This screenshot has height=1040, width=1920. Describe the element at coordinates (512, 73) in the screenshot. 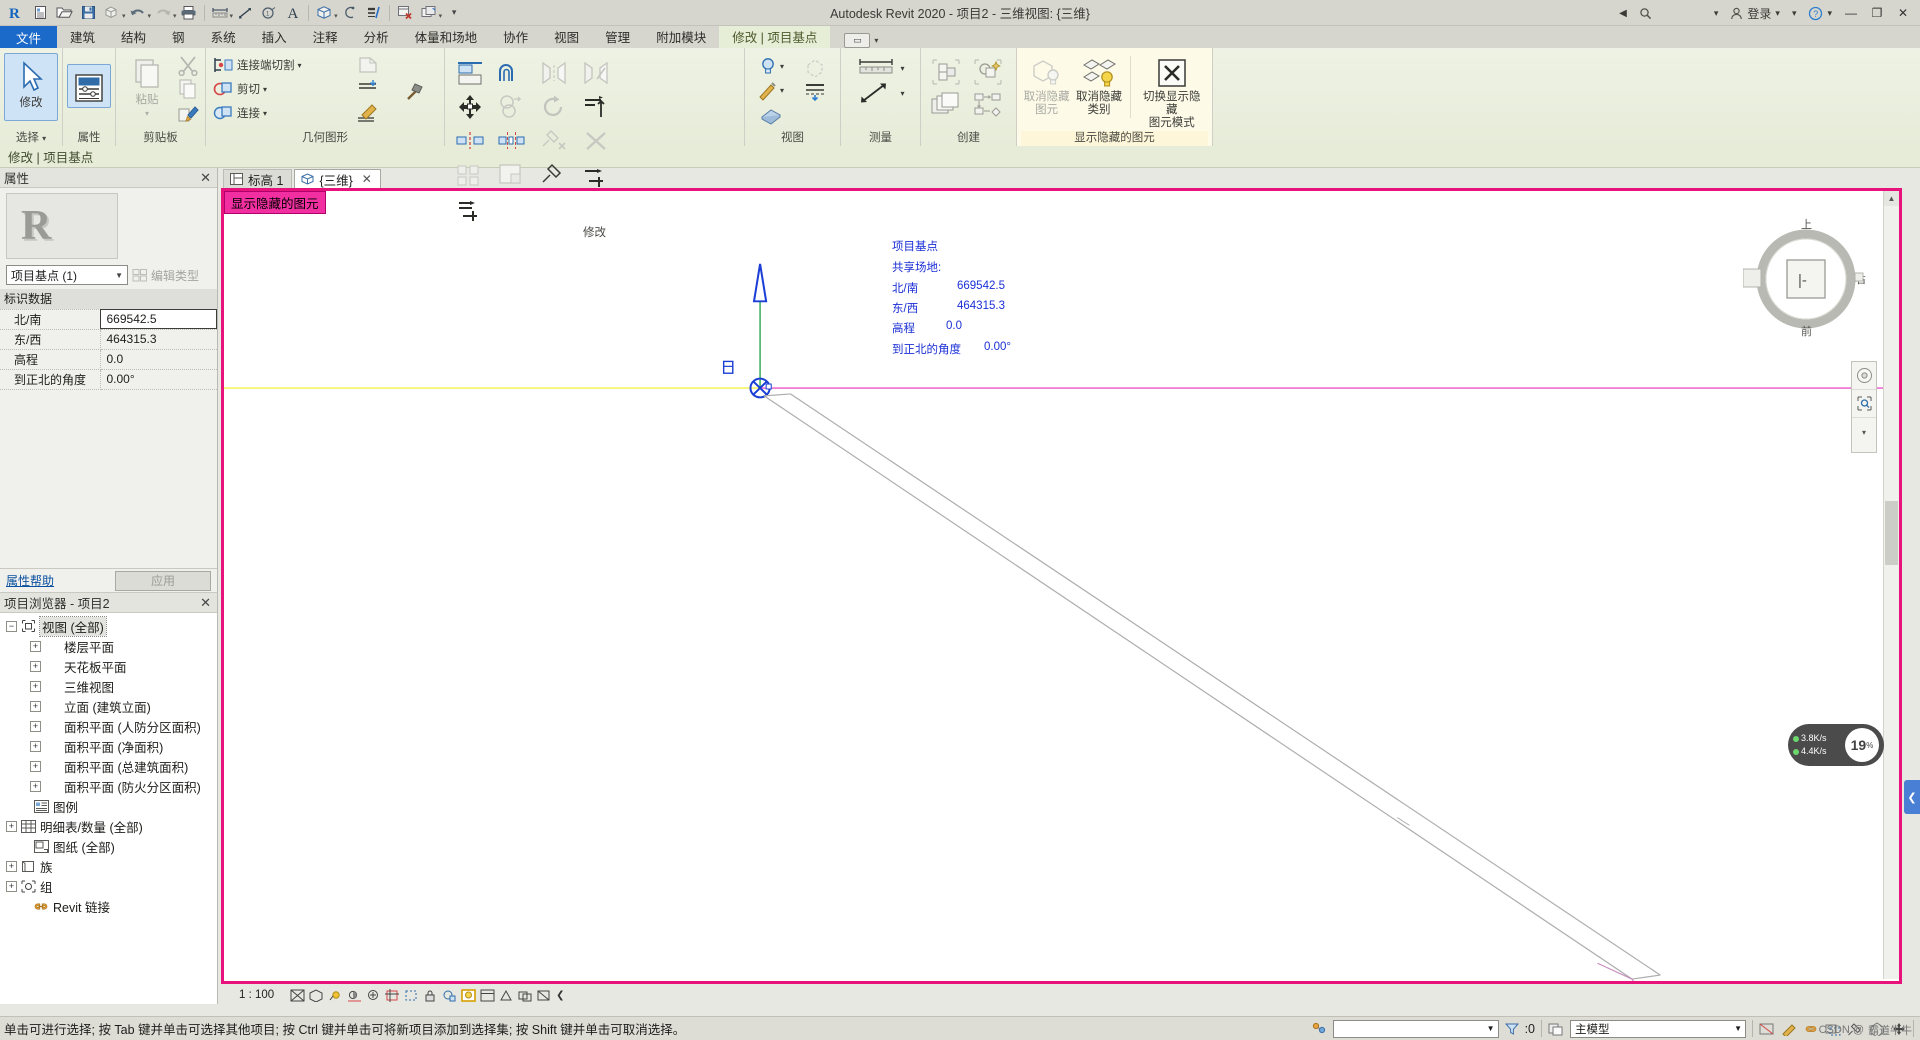

I see `offset-button` at that location.